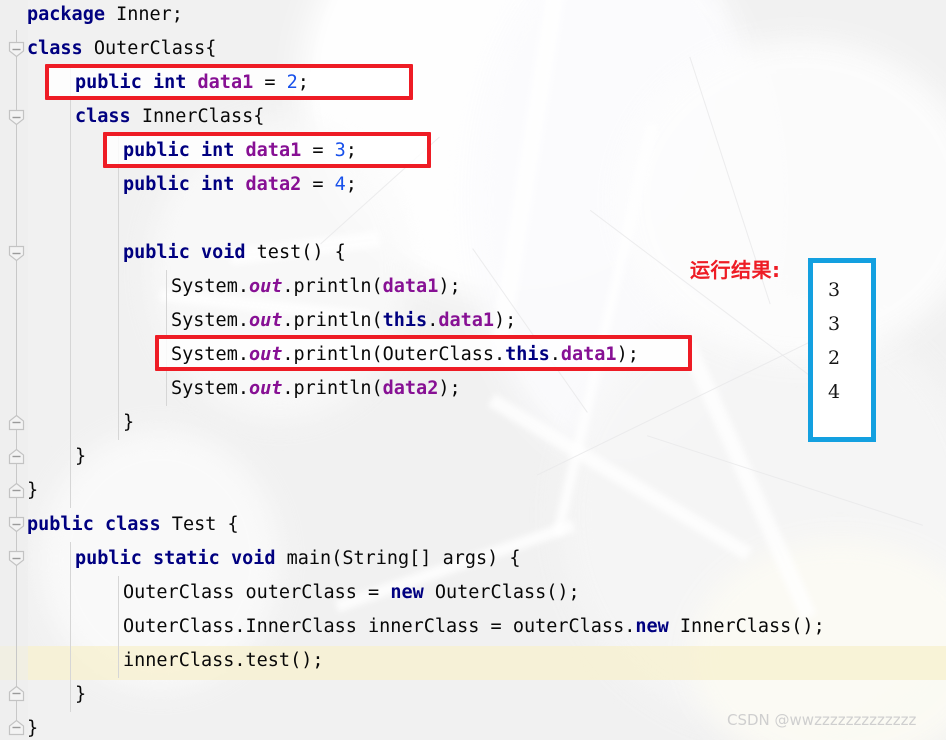 Image resolution: width=946 pixels, height=740 pixels. What do you see at coordinates (746, 626) in the screenshot?
I see `code-token: InnerClass();` at bounding box center [746, 626].